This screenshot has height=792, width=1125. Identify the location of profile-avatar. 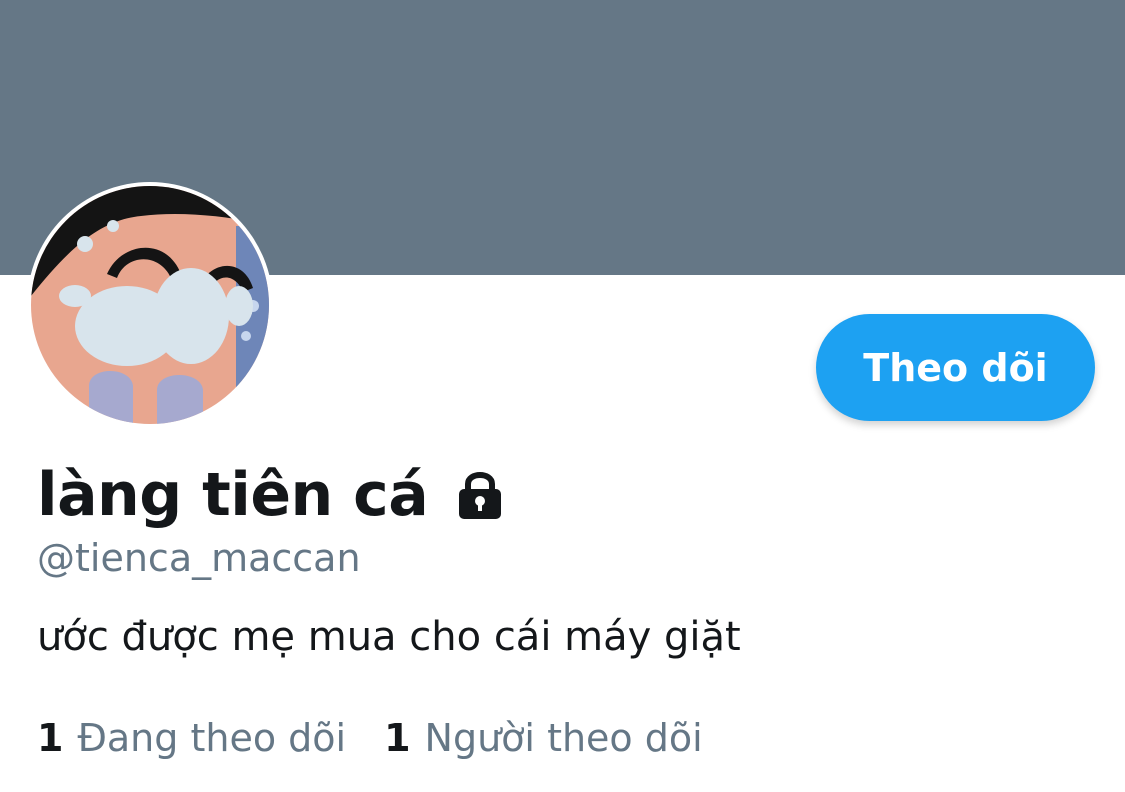
(150, 305).